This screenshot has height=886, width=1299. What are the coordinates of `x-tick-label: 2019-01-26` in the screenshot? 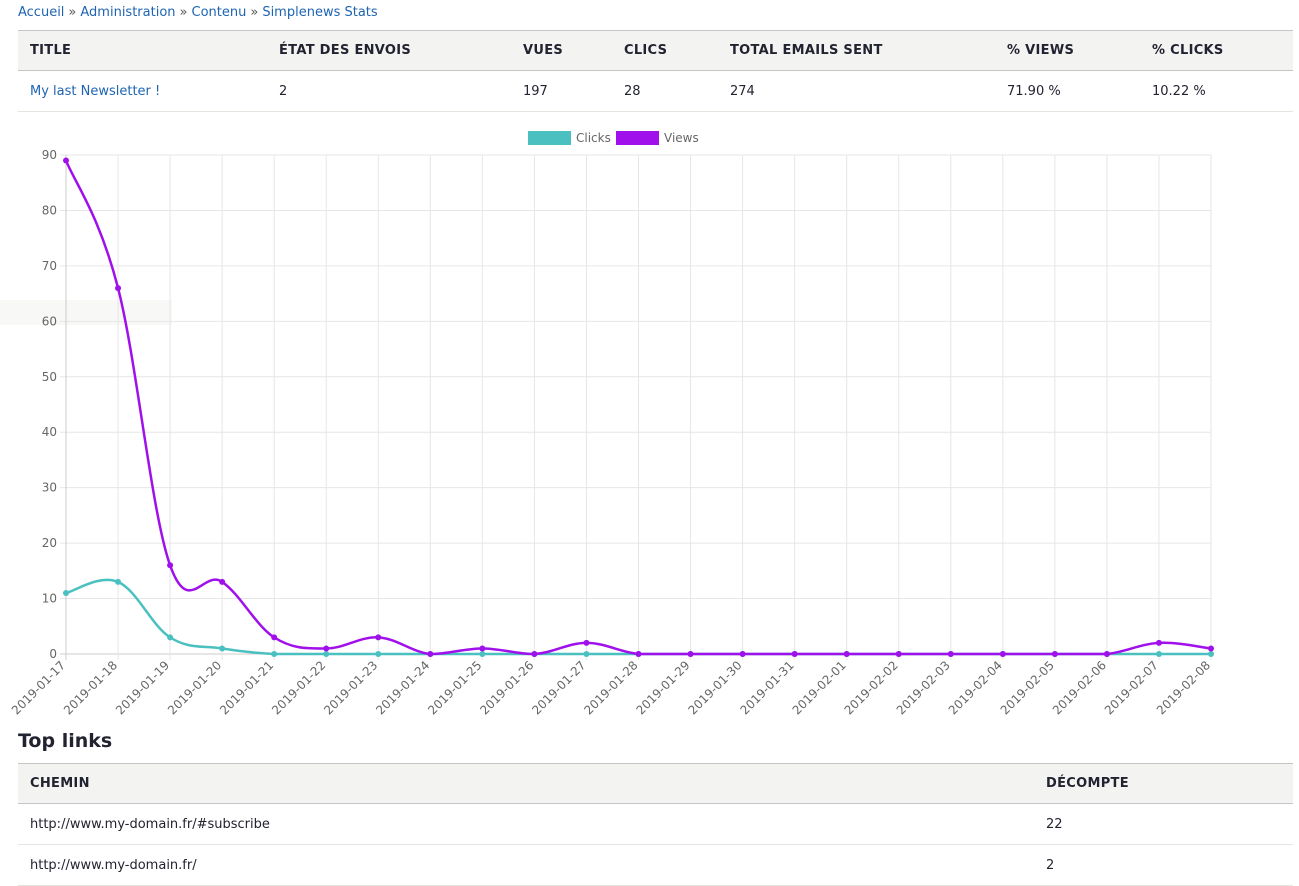 It's located at (506, 687).